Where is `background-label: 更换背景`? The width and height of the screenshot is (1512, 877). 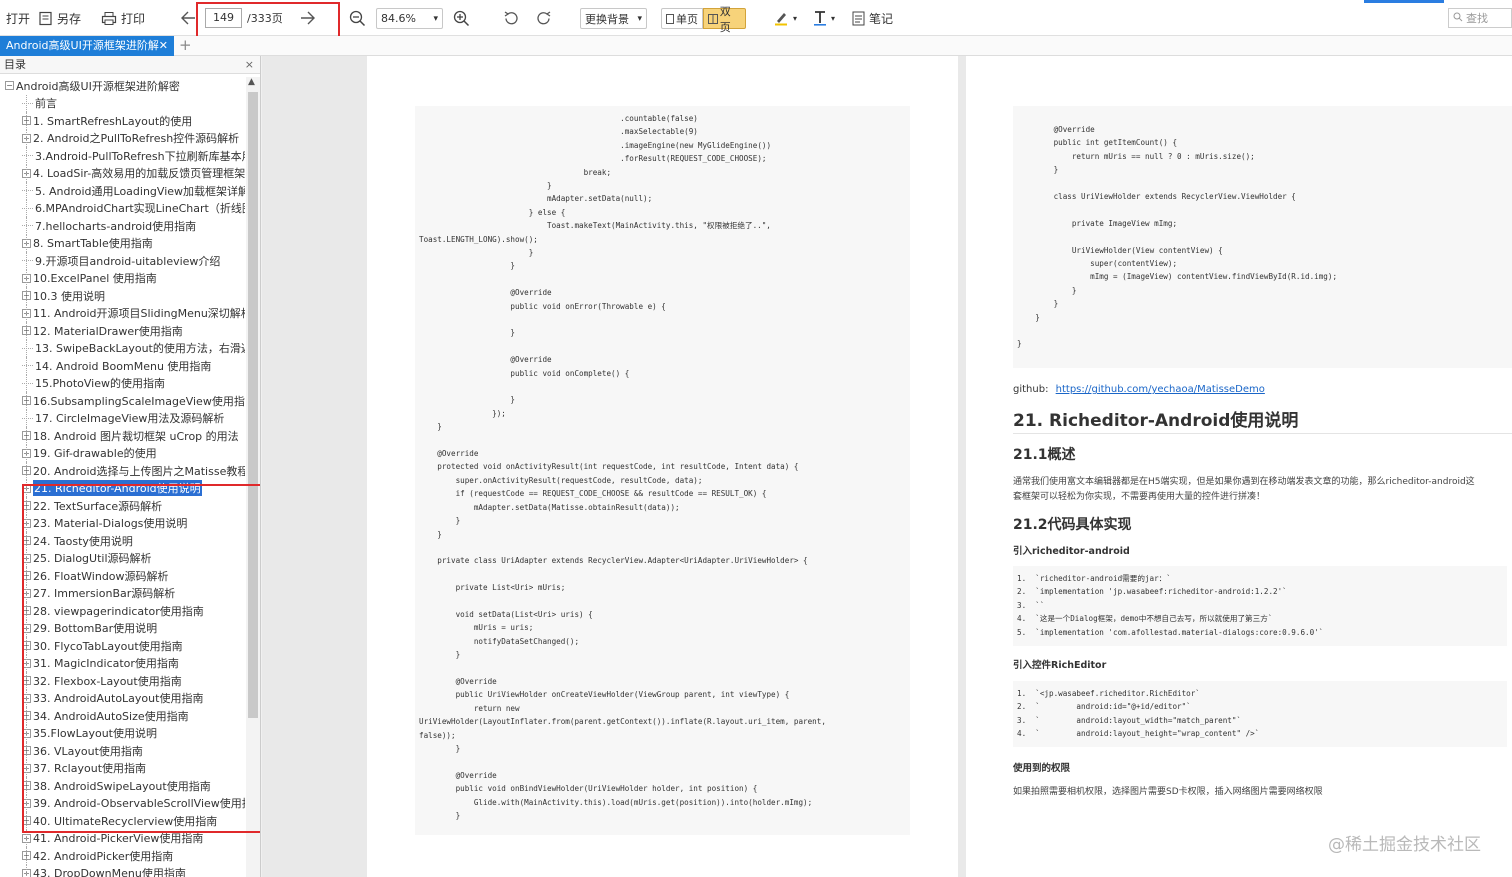
background-label: 更换背景 is located at coordinates (607, 19).